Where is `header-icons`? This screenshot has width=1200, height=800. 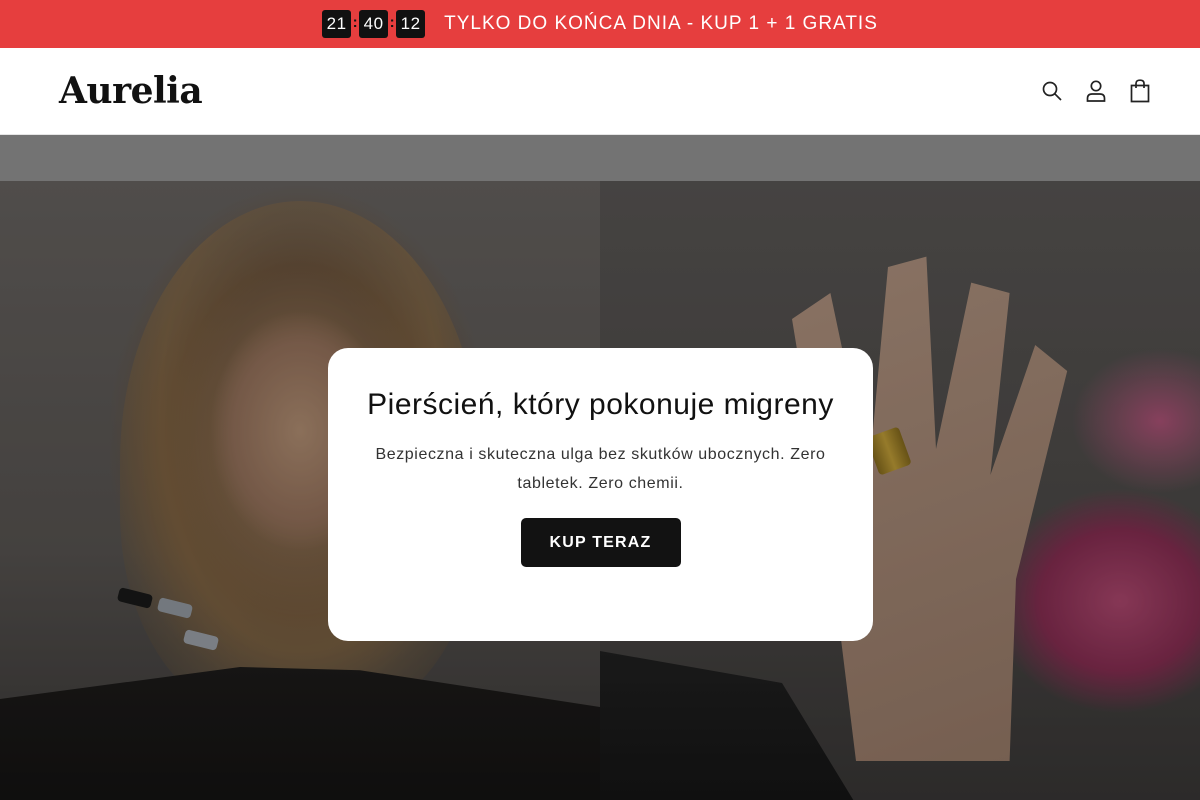 header-icons is located at coordinates (1096, 91).